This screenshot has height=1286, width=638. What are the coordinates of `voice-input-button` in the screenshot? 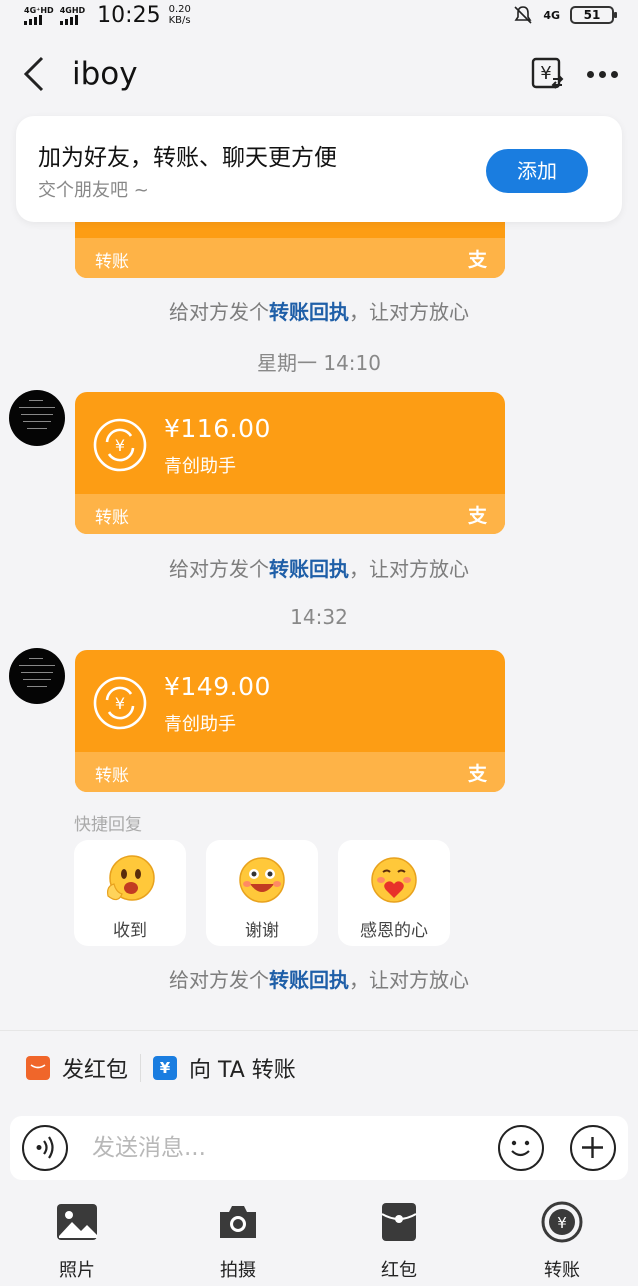 It's located at (45, 1148).